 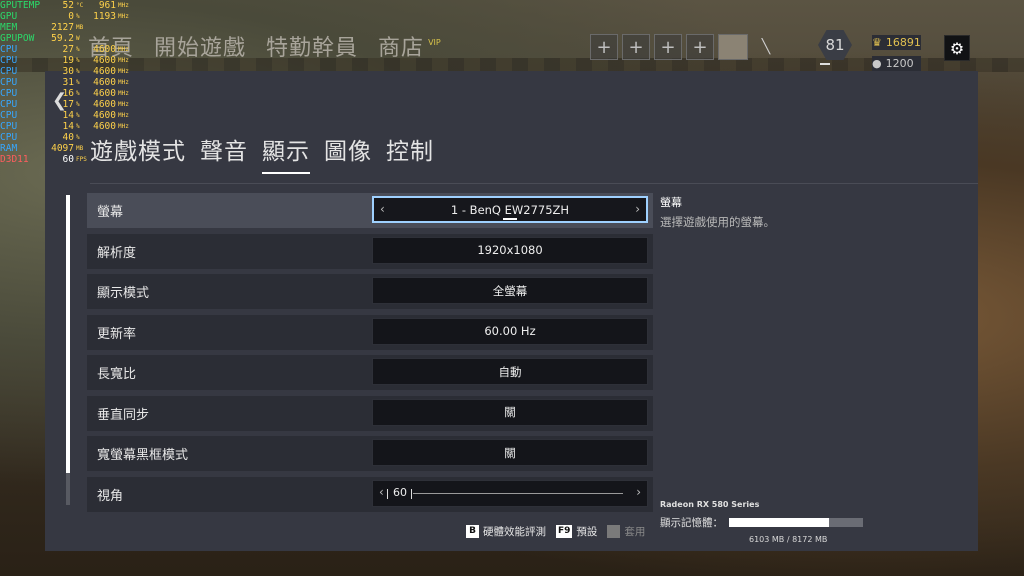 What do you see at coordinates (370, 453) in the screenshot?
I see `setting-row-letterbox: 寬螢幕黑框模式 關` at bounding box center [370, 453].